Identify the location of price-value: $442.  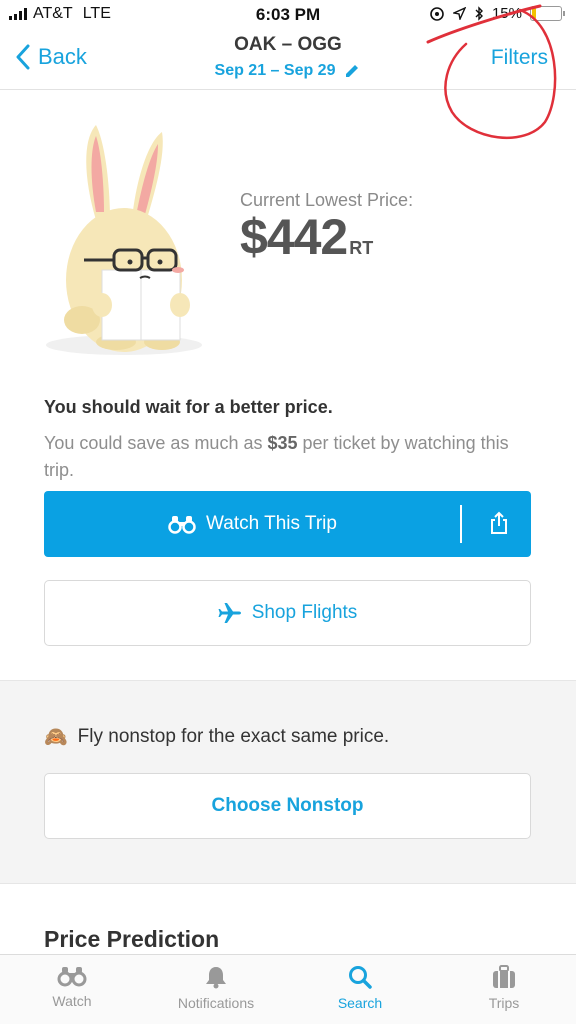
(294, 237).